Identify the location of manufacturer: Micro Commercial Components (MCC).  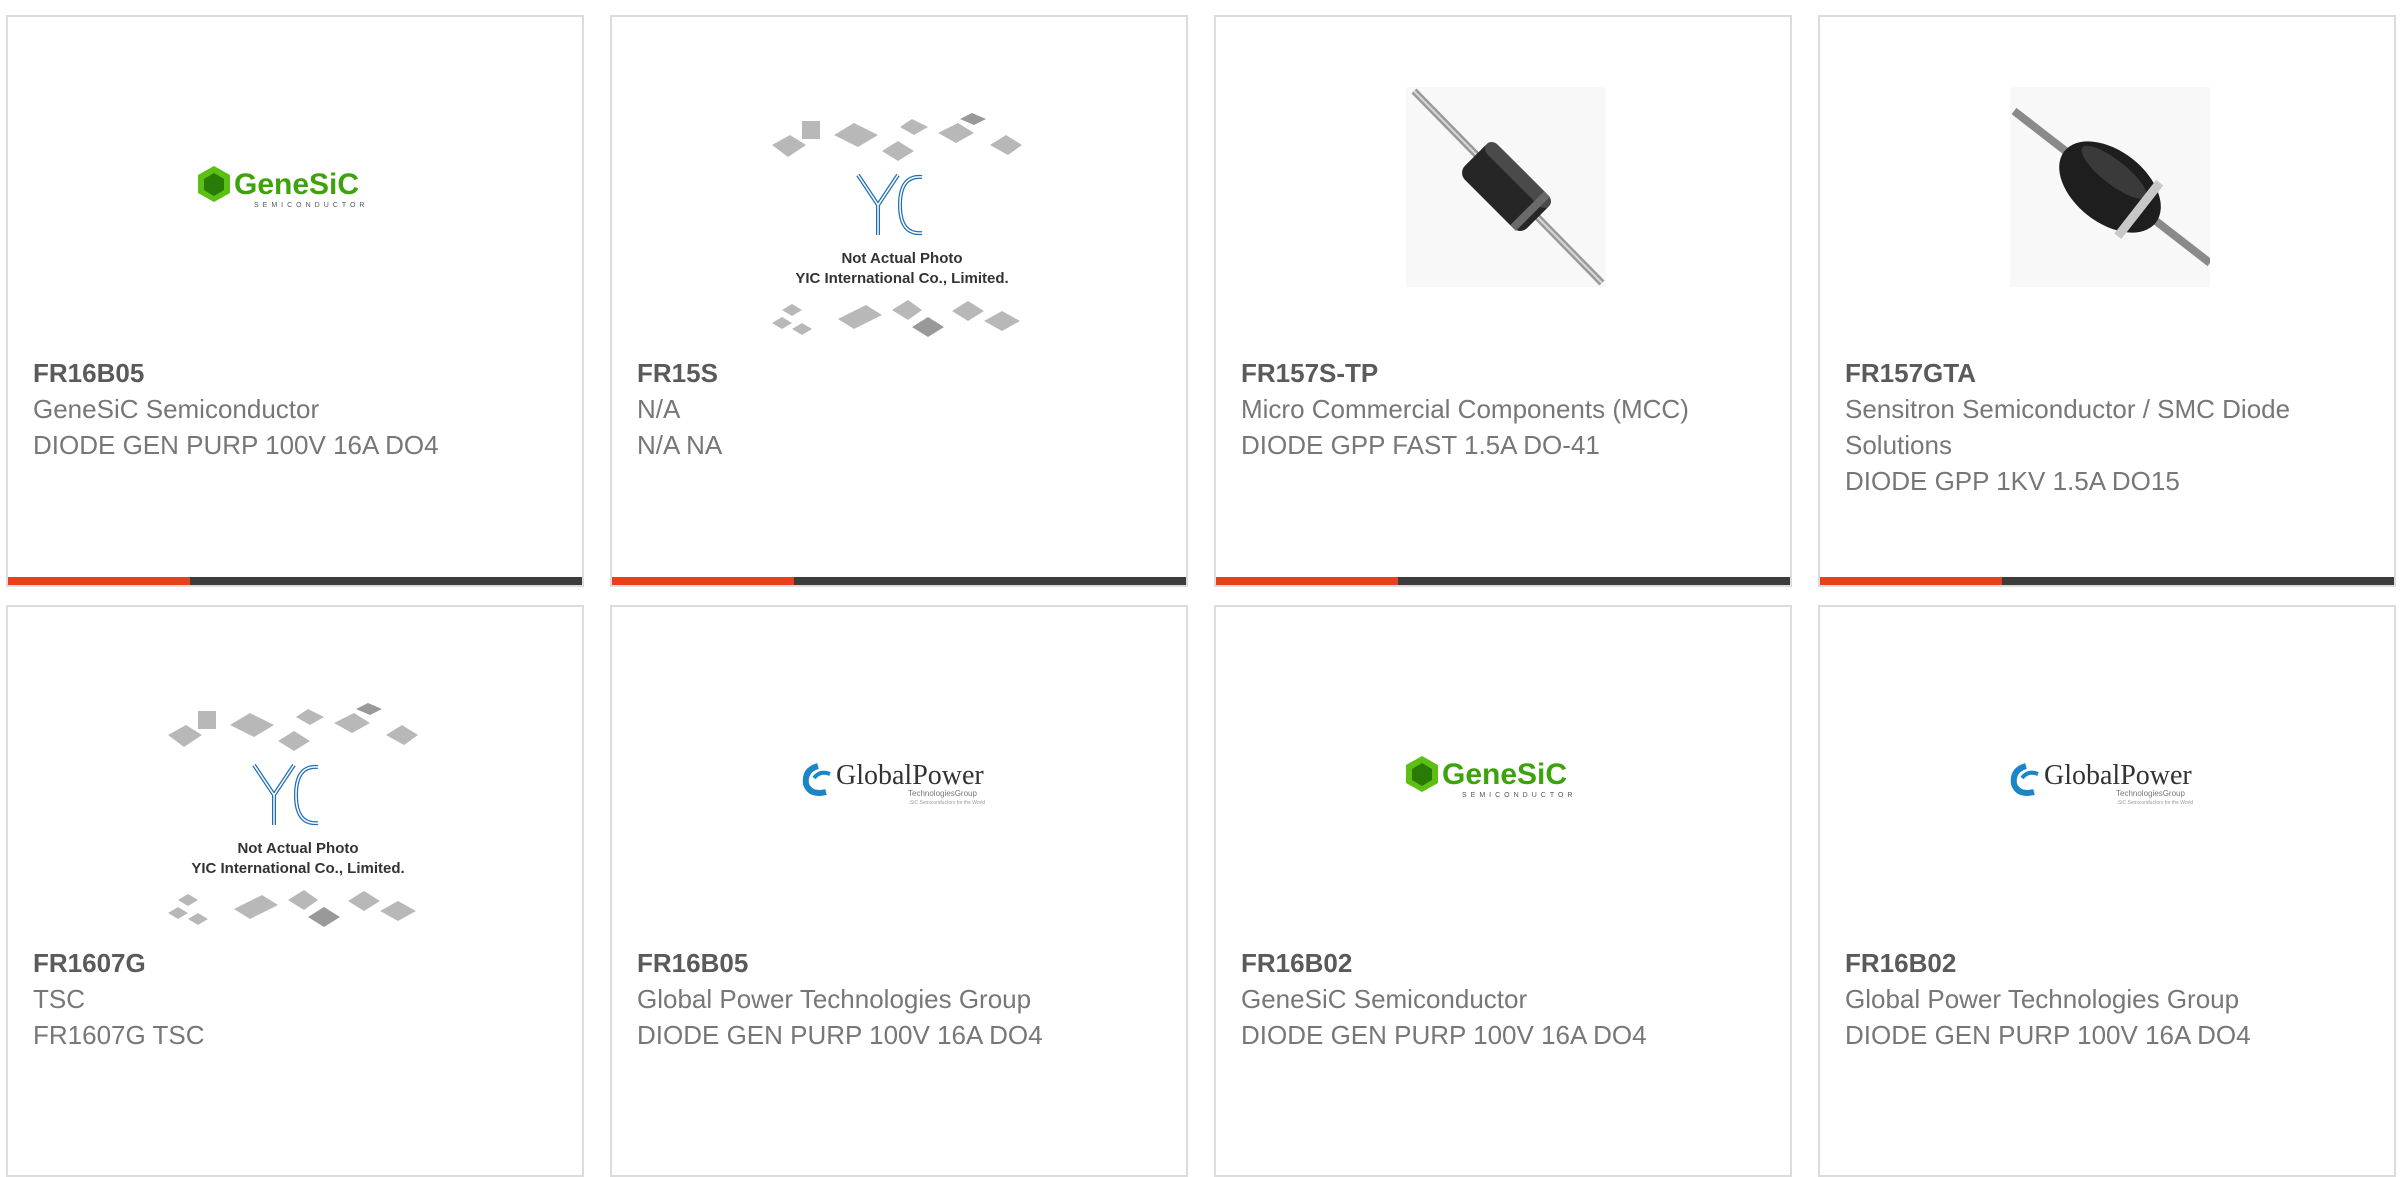
(1465, 409).